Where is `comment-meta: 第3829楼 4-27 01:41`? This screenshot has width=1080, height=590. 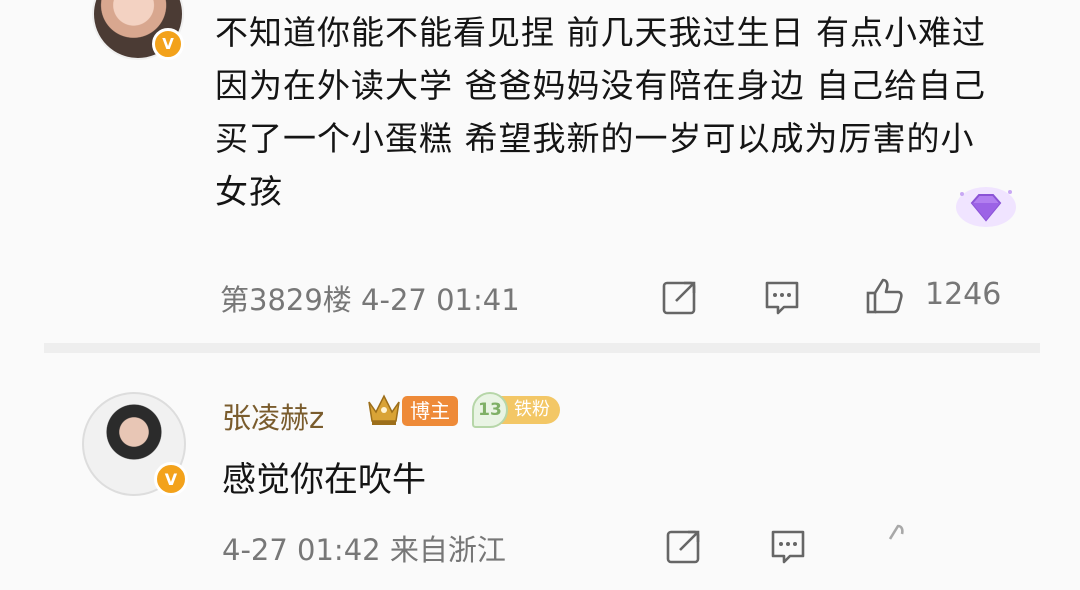 comment-meta: 第3829楼 4-27 01:41 is located at coordinates (370, 298).